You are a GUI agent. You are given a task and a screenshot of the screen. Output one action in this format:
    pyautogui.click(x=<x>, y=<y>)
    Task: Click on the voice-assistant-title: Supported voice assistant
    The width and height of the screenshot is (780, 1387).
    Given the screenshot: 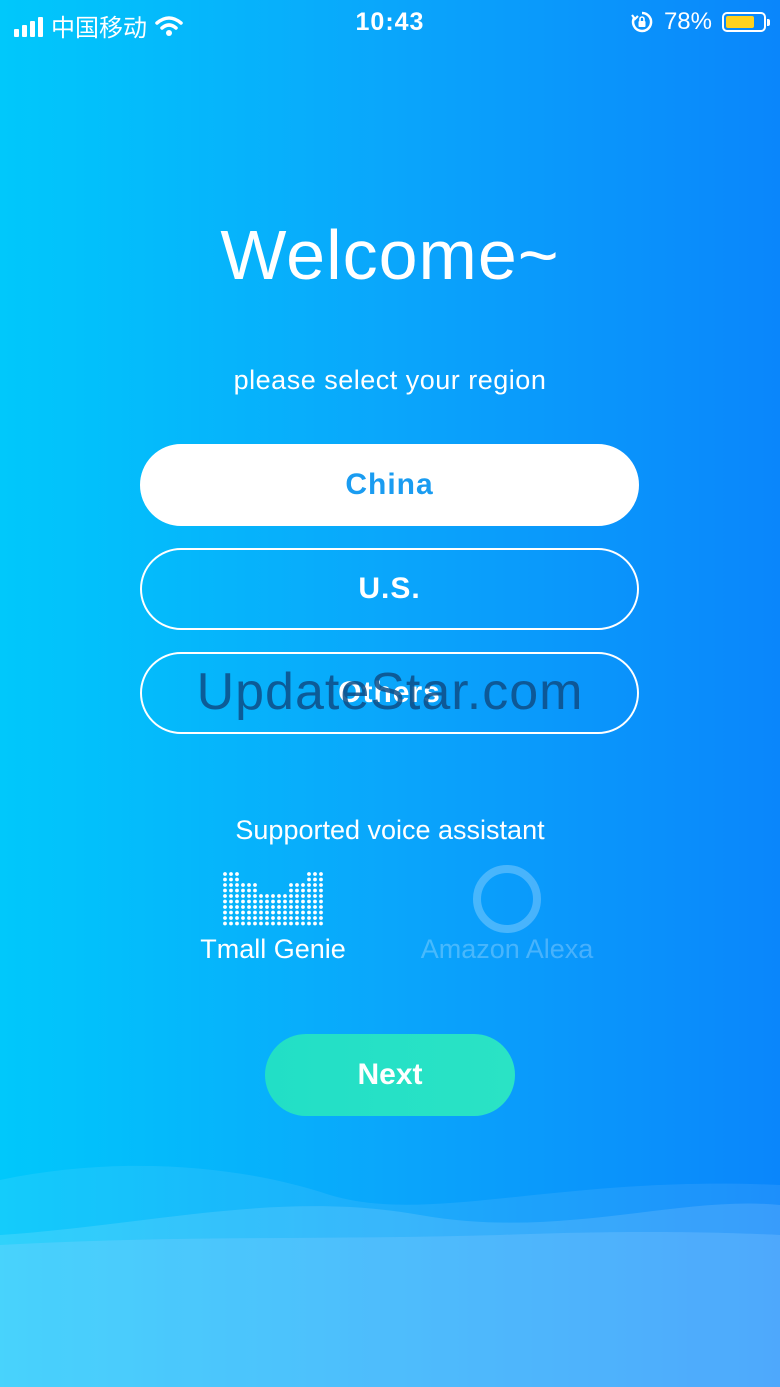 What is the action you would take?
    pyautogui.click(x=390, y=830)
    